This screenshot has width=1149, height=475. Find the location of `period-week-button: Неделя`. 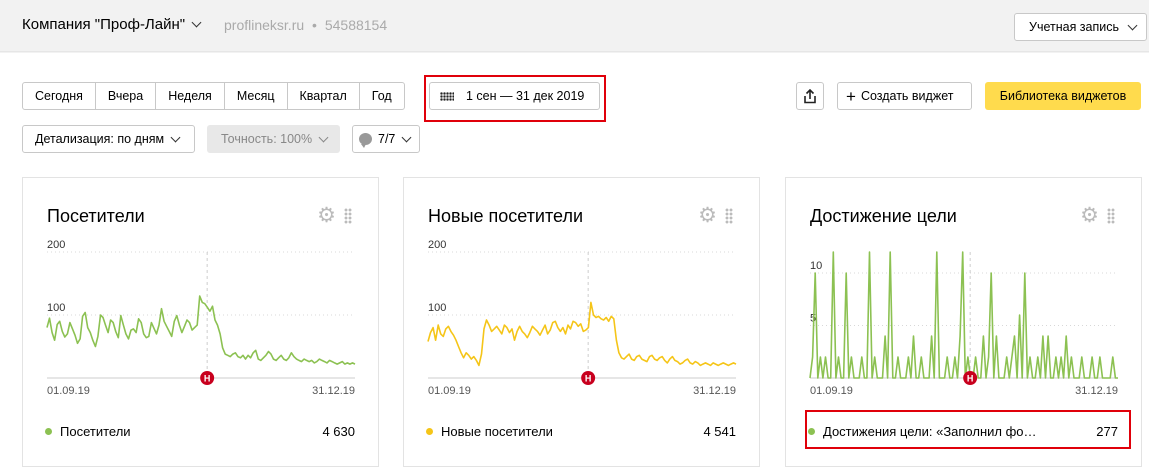

period-week-button: Неделя is located at coordinates (190, 96).